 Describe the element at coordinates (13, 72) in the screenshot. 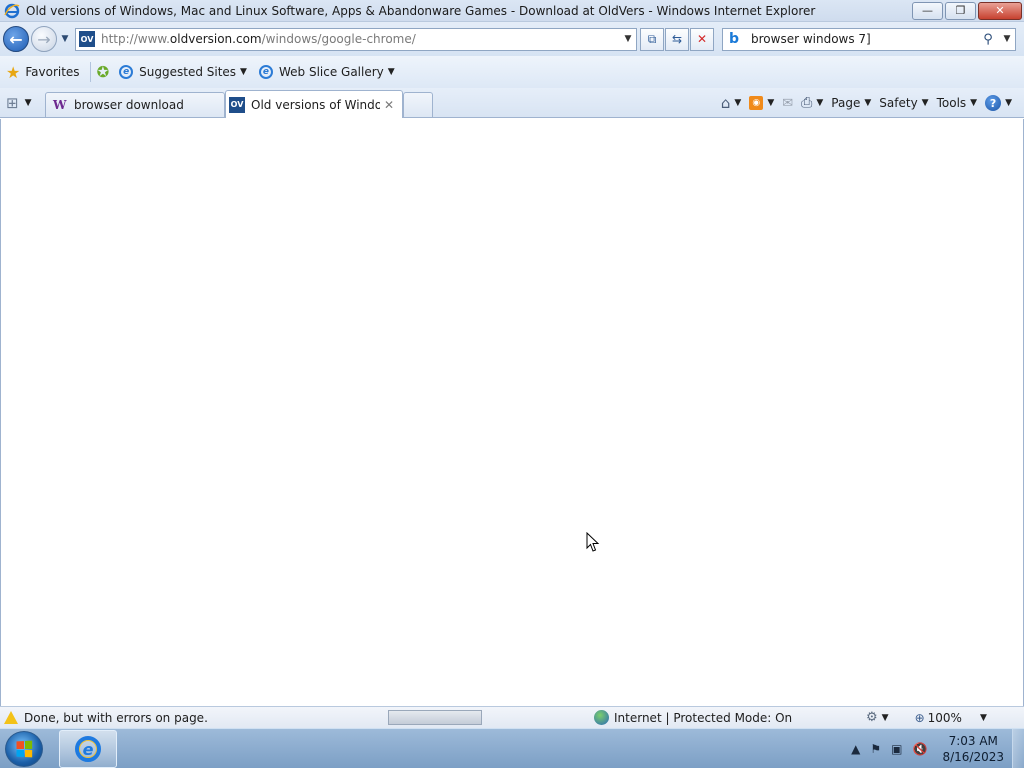

I see `star-icon: ★` at that location.